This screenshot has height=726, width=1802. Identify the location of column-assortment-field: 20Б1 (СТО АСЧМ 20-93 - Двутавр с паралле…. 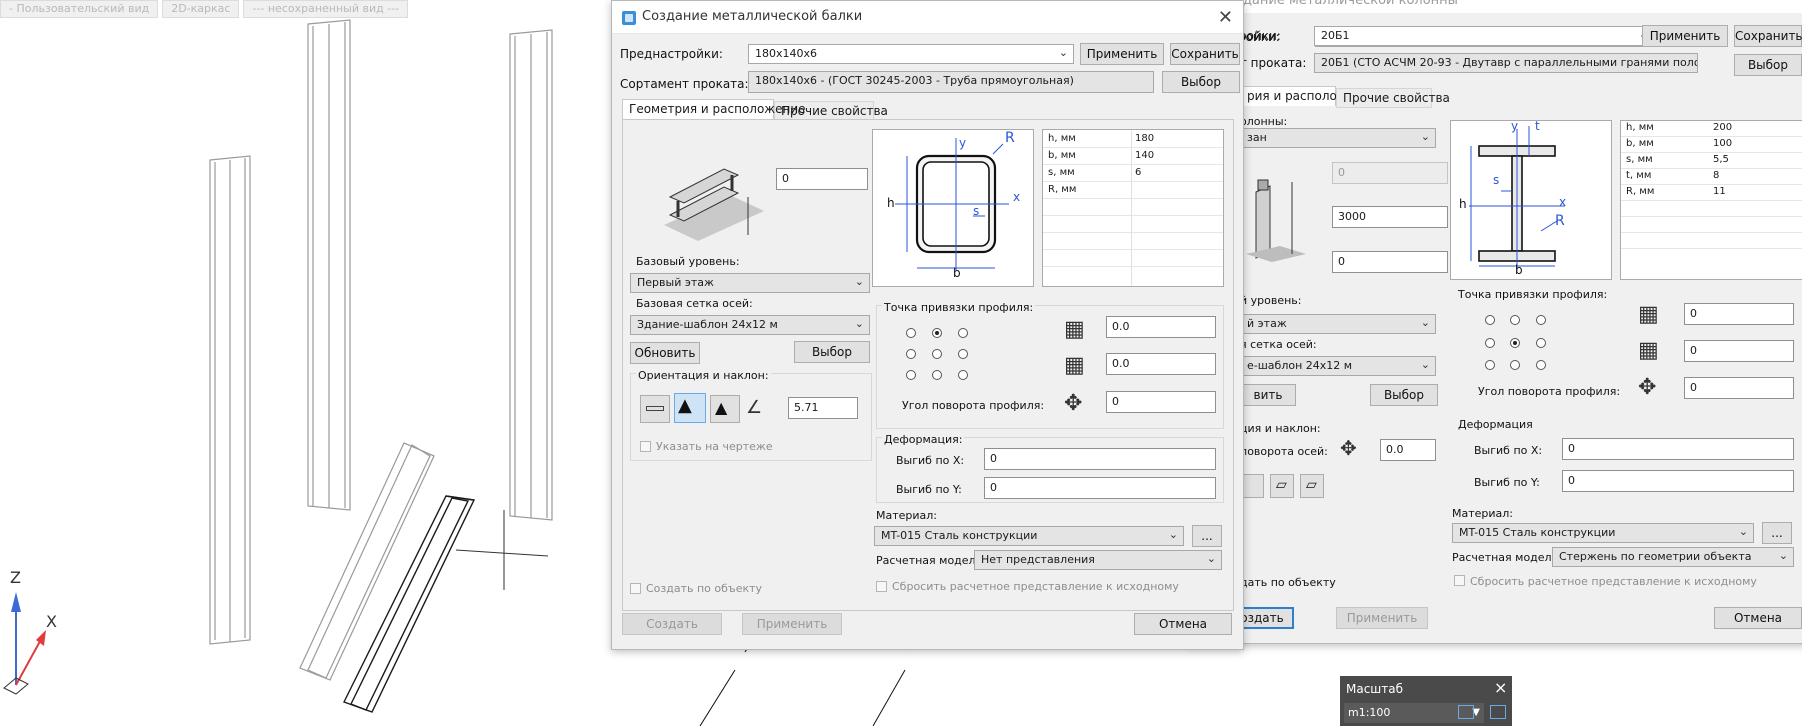
(1506, 63).